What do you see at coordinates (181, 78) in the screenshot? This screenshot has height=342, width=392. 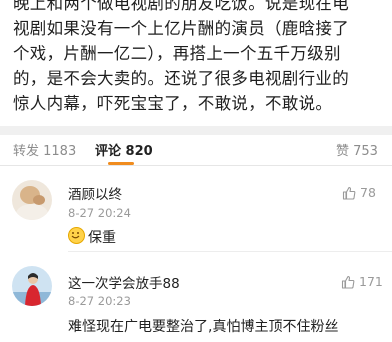 I see `post-line: 的，是不会大卖的。还说了很多电视剧行业的` at bounding box center [181, 78].